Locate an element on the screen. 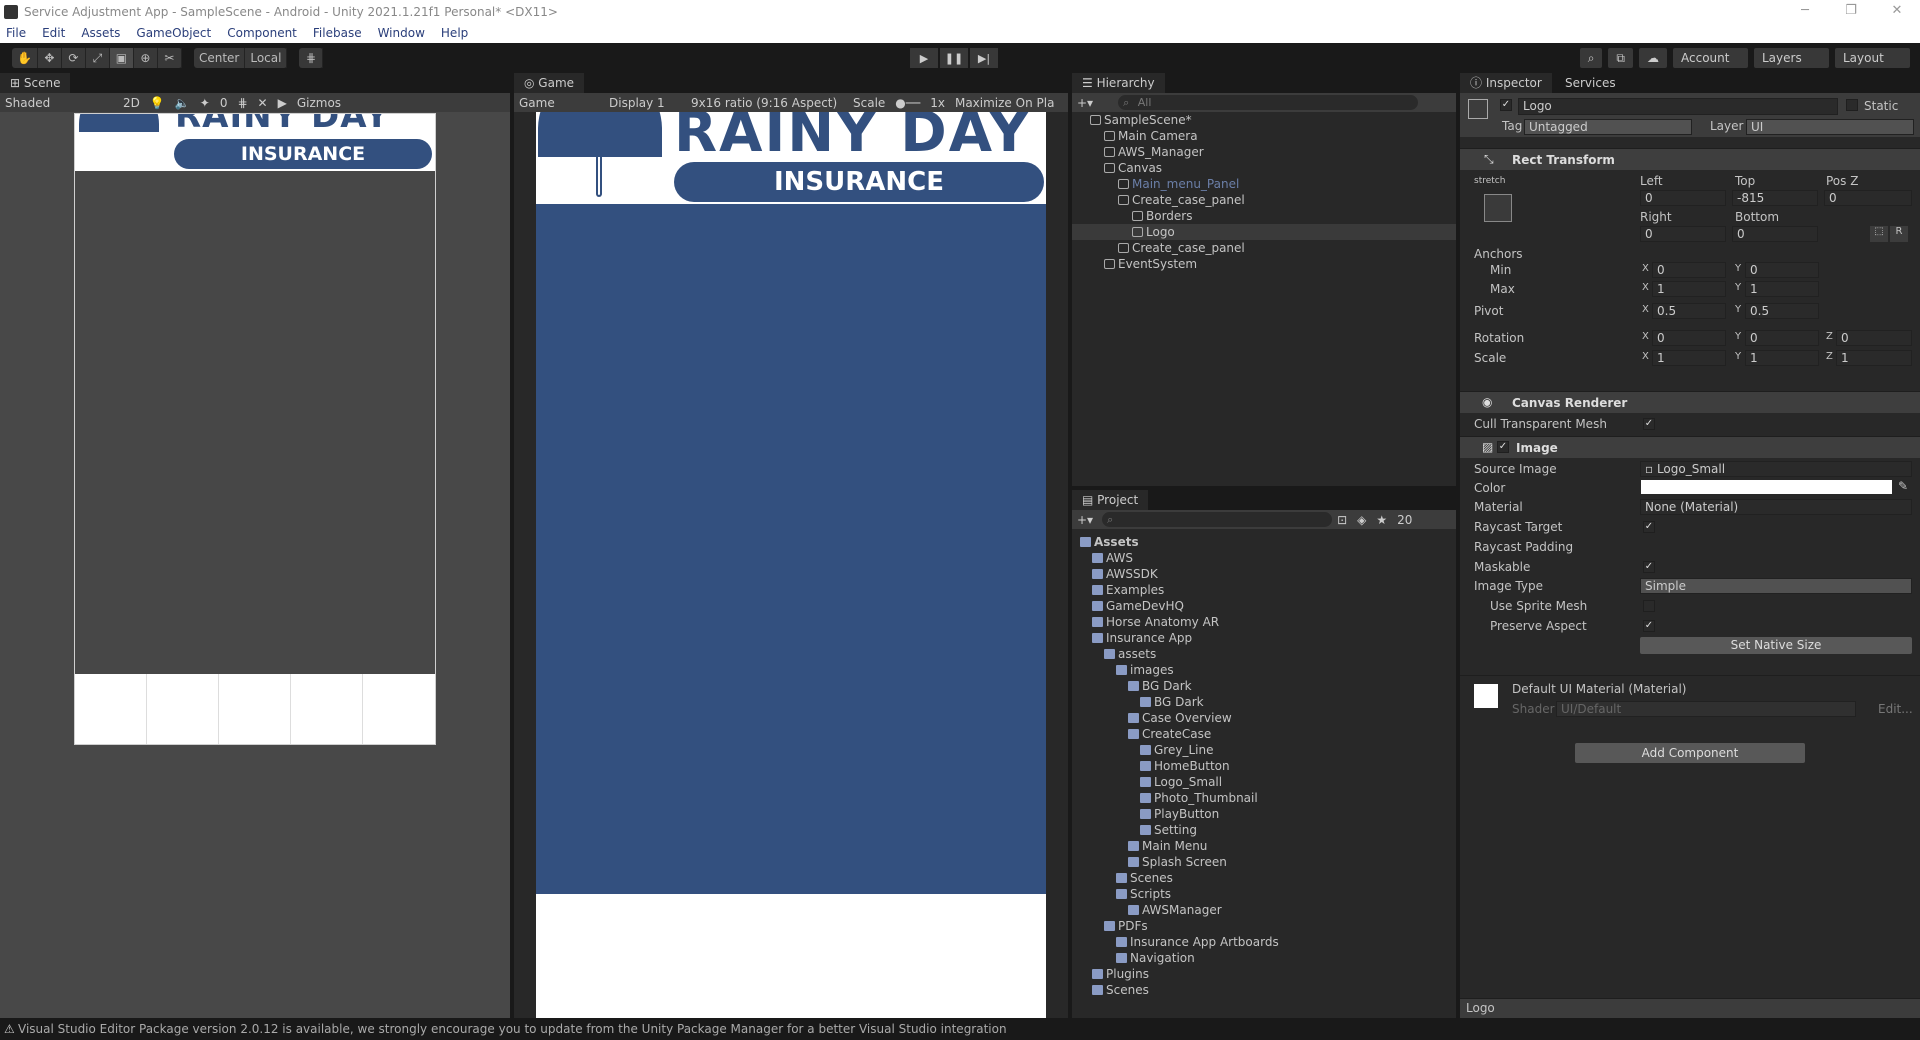  project-item: Insurance App is located at coordinates (1132, 638).